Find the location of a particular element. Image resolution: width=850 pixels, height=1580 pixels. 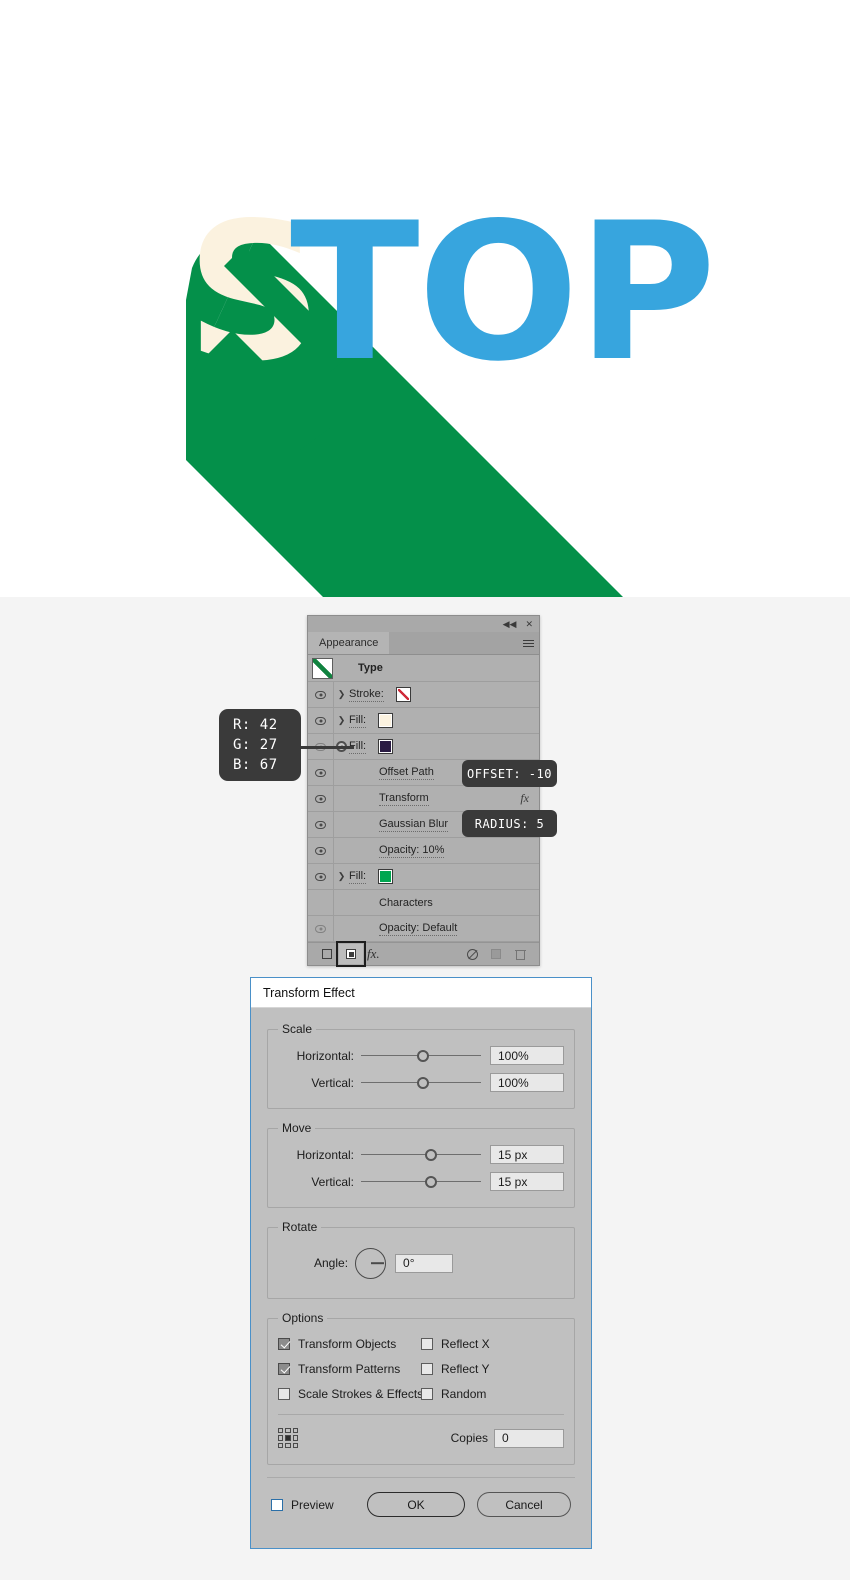

appearance-row-fill-green: ❯ Fill: is located at coordinates (423, 877).